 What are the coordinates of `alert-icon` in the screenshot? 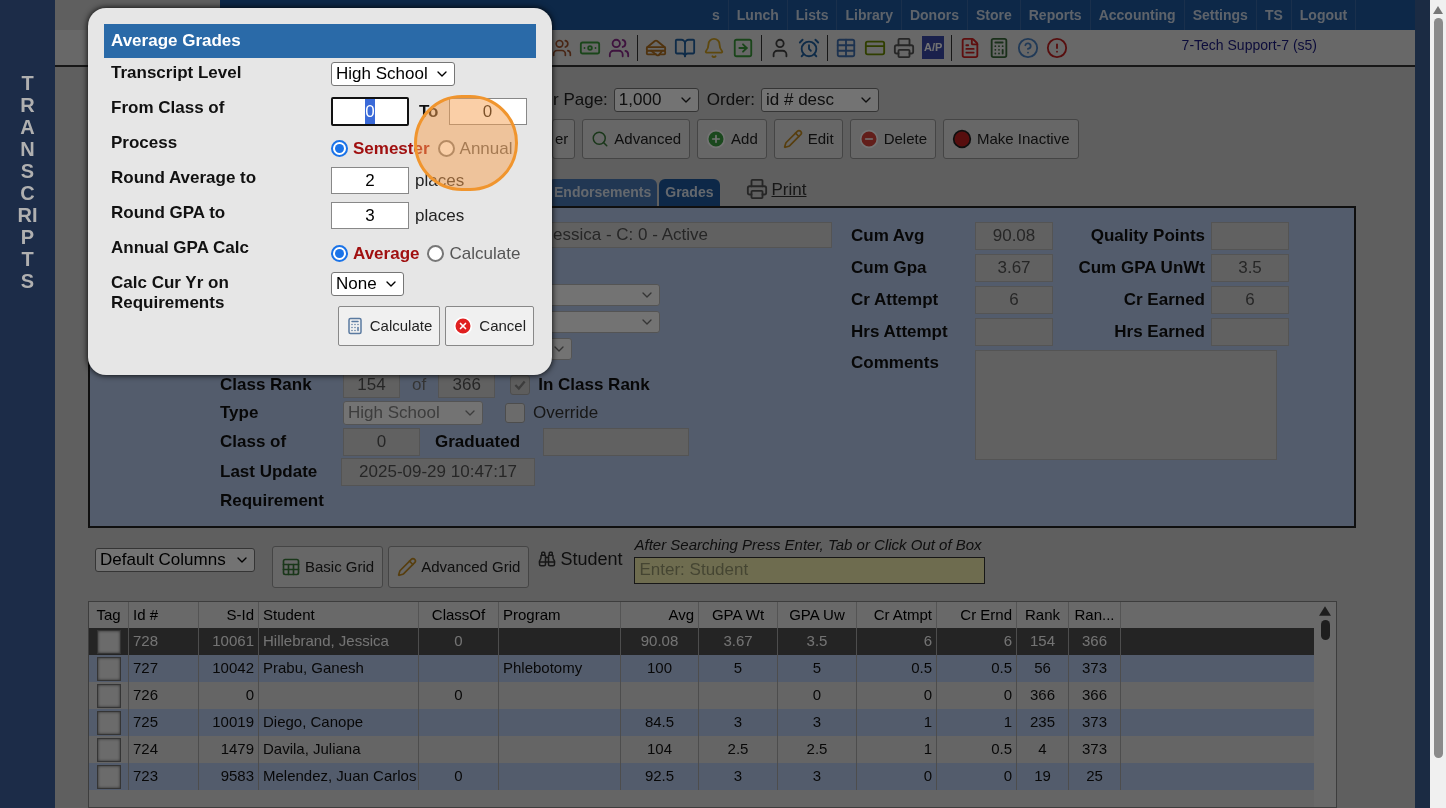 It's located at (1057, 47).